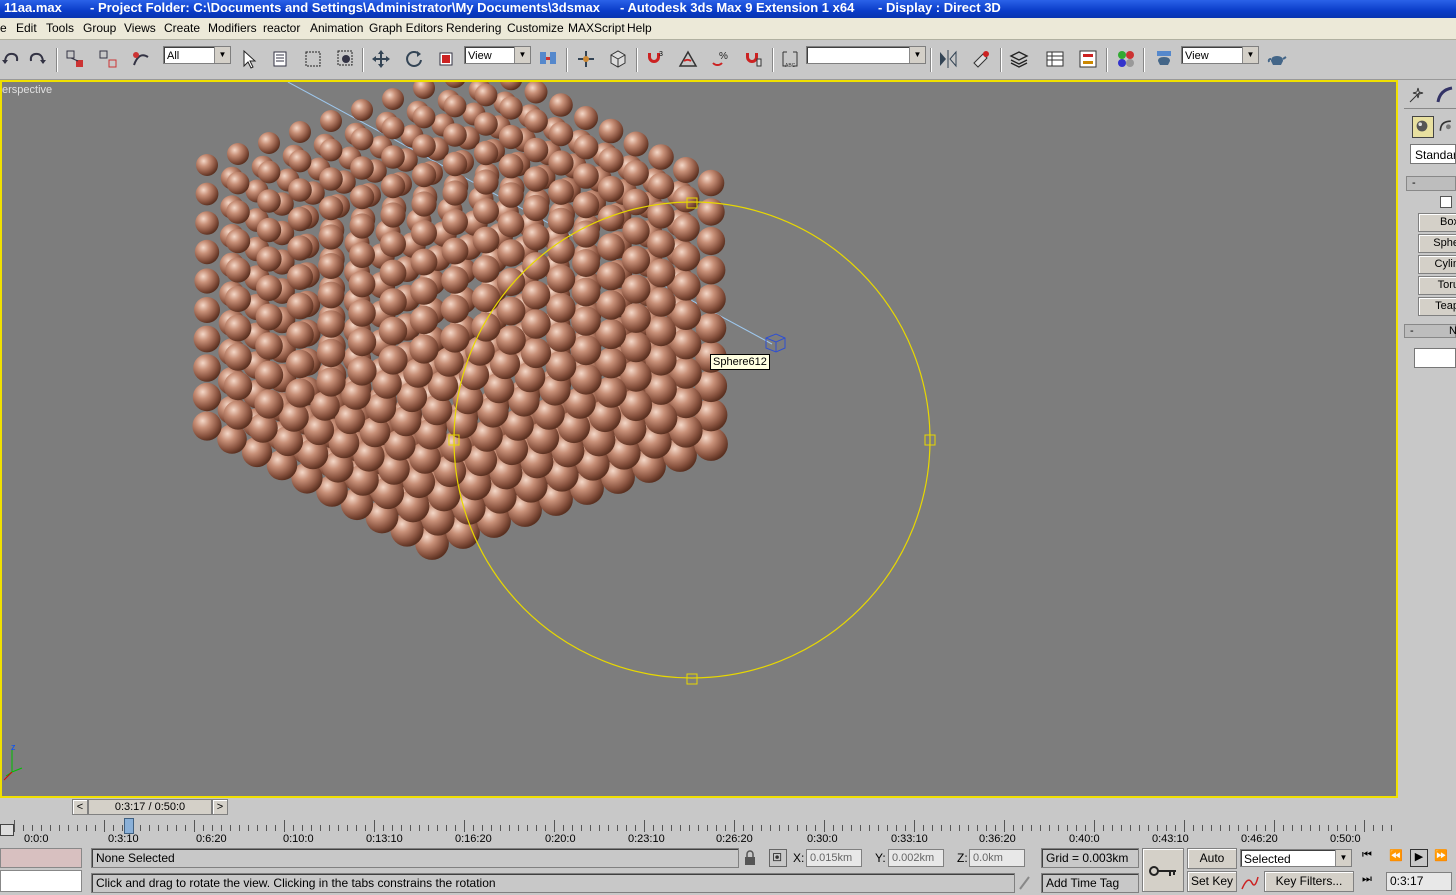 The width and height of the screenshot is (1456, 895). Describe the element at coordinates (1437, 243) in the screenshot. I see `sphere-button: Sphe` at that location.